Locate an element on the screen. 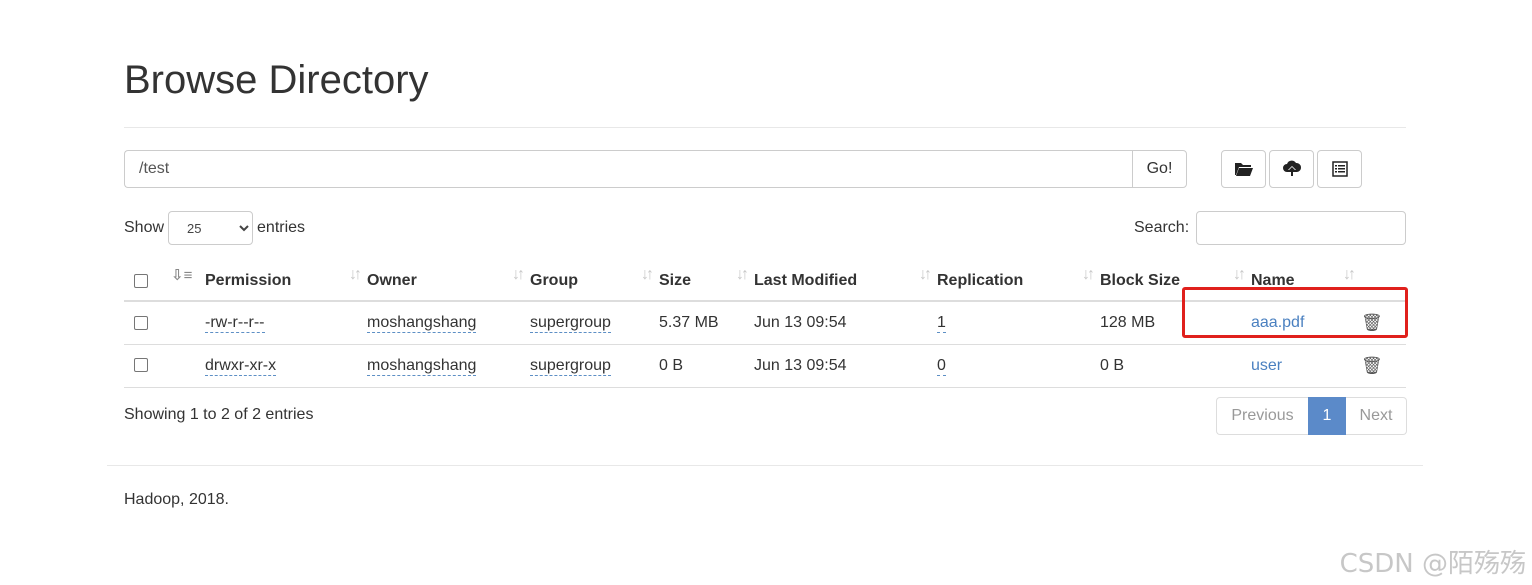 This screenshot has height=585, width=1532. trash-icon: 🗑 is located at coordinates (1372, 365).